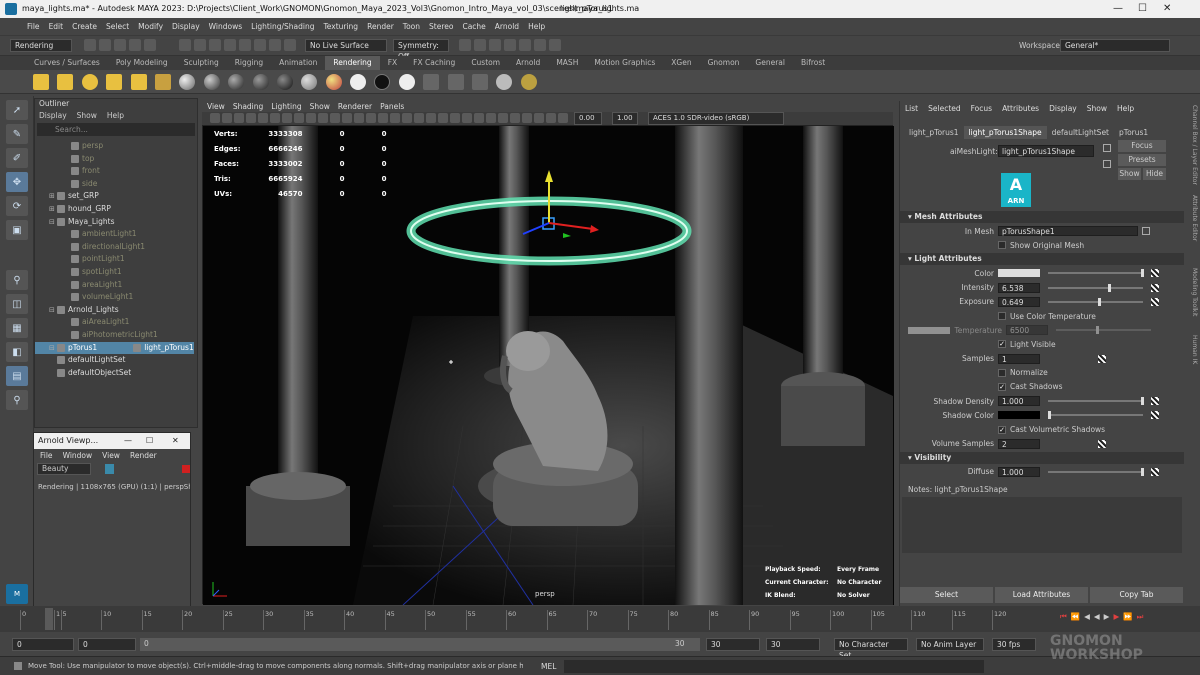  What do you see at coordinates (392, 106) in the screenshot?
I see `viewport-menu-panels: Panels` at bounding box center [392, 106].